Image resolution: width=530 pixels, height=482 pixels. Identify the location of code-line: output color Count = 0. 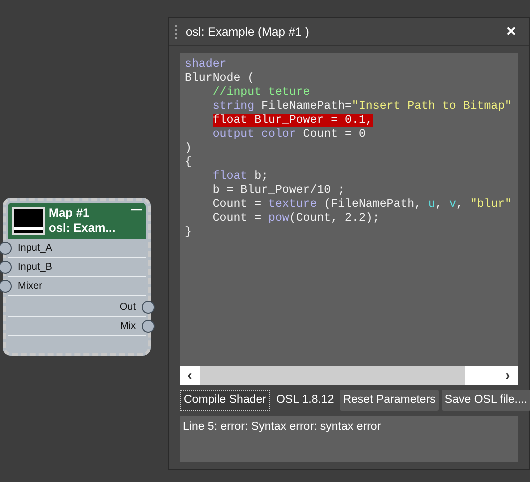
(289, 134).